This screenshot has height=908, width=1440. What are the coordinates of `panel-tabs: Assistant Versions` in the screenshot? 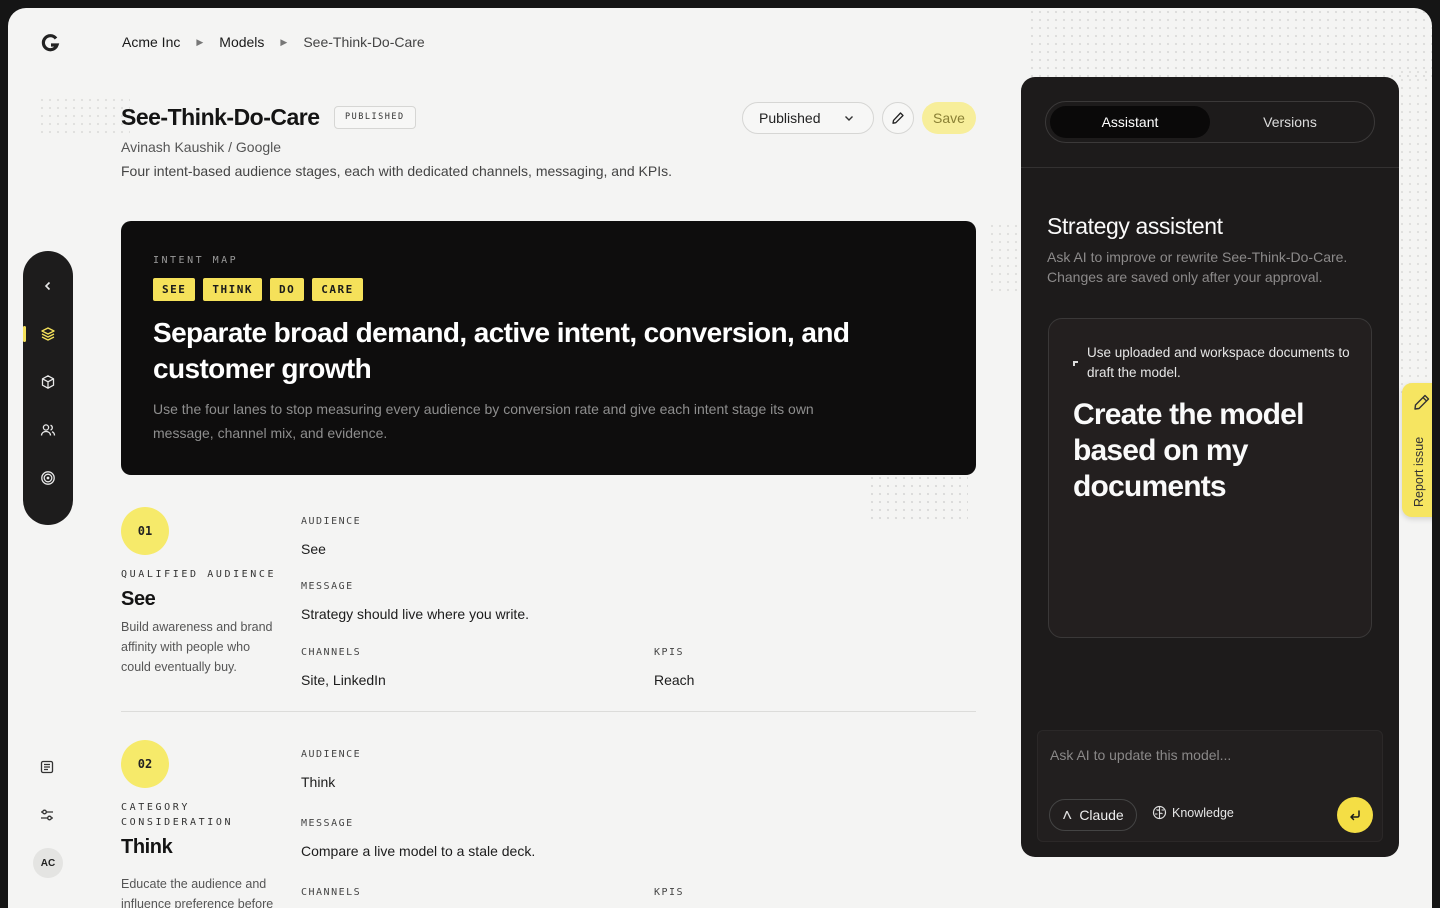 It's located at (1210, 122).